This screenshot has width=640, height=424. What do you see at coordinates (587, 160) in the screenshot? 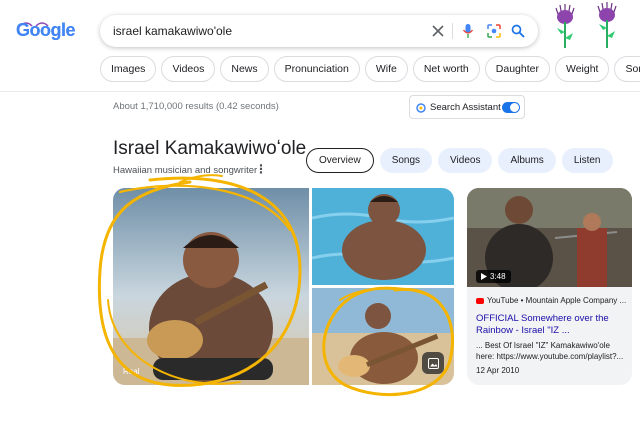
I see `tab-listen: Listen` at bounding box center [587, 160].